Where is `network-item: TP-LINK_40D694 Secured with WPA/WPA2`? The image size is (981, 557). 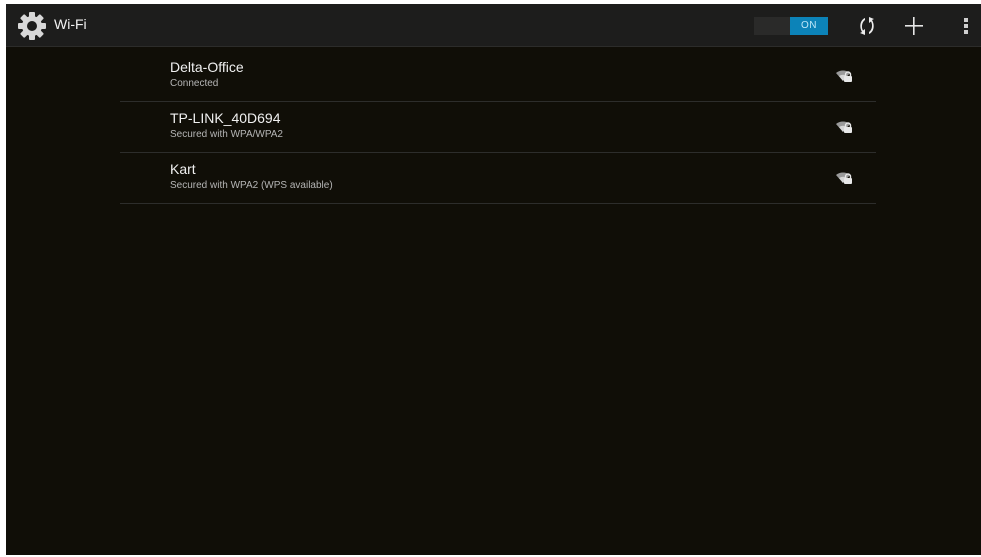
network-item: TP-LINK_40D694 Secured with WPA/WPA2 is located at coordinates (498, 127).